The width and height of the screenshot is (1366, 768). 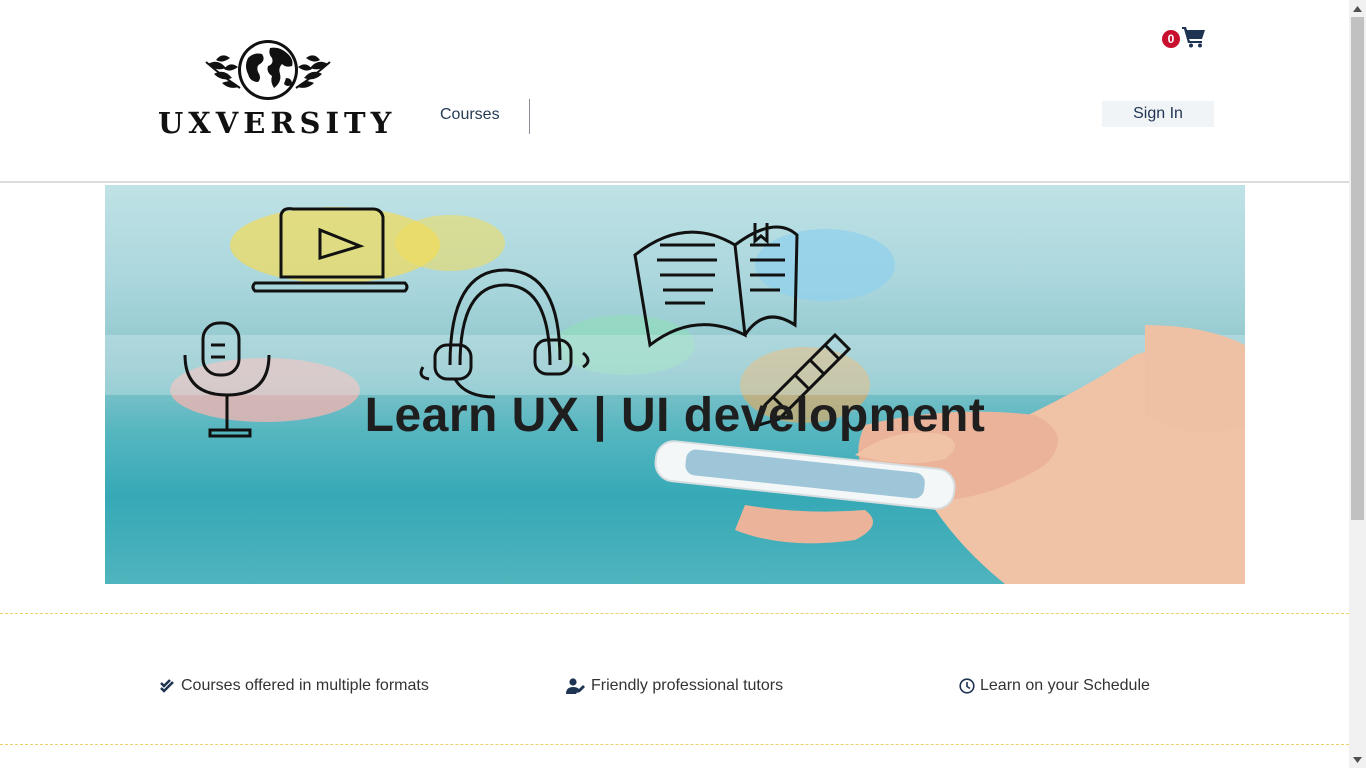 I want to click on scrollbar-thumb, so click(x=1357, y=268).